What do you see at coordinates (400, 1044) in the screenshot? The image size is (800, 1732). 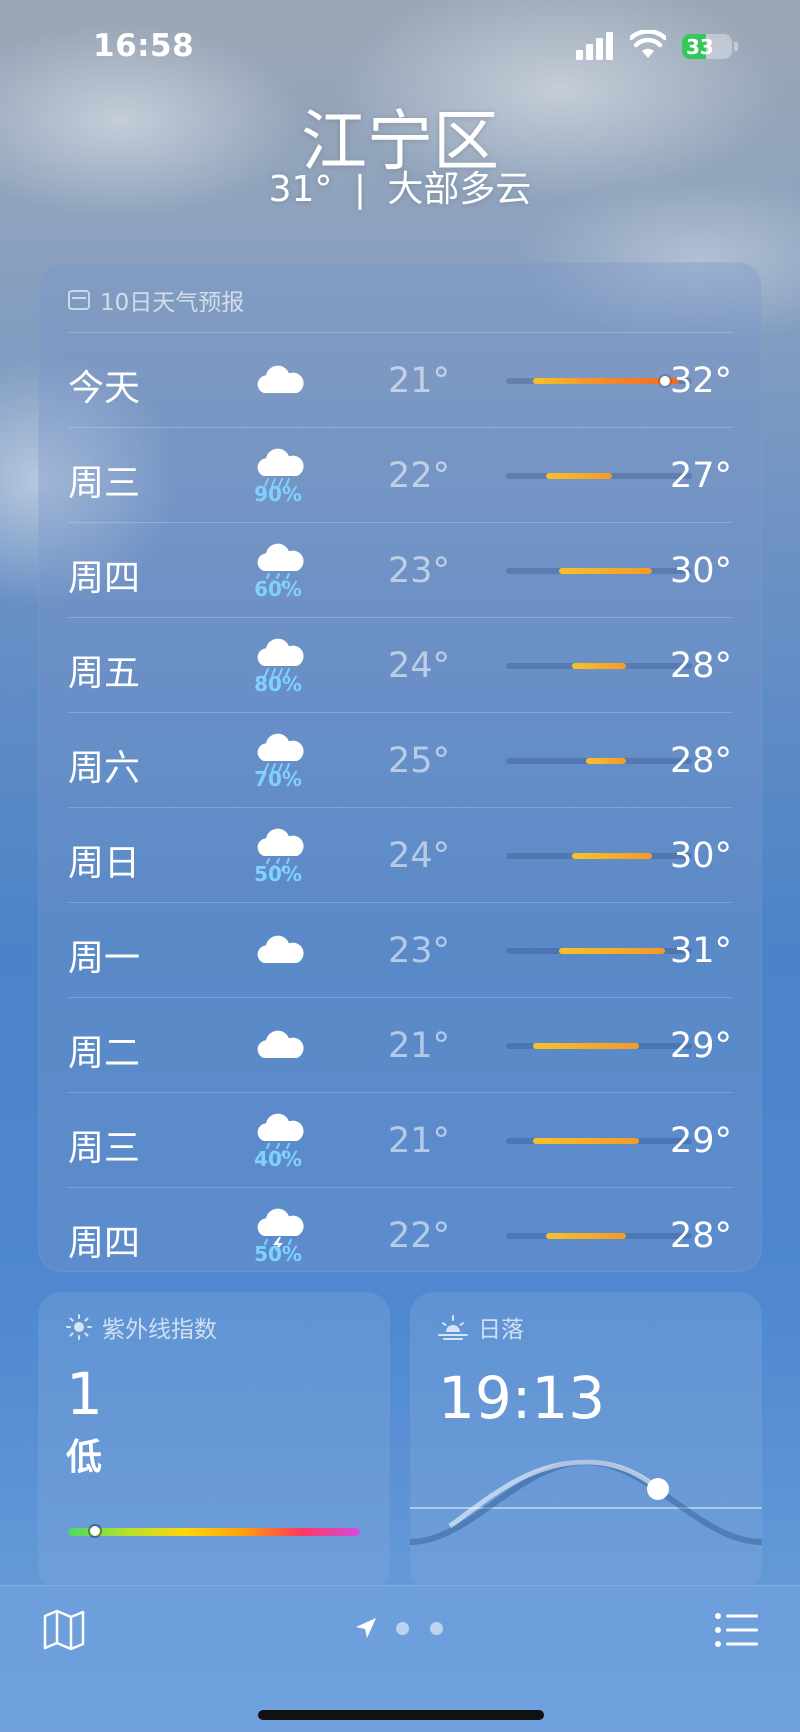 I see `forecast-row: 周二 21° 29°` at bounding box center [400, 1044].